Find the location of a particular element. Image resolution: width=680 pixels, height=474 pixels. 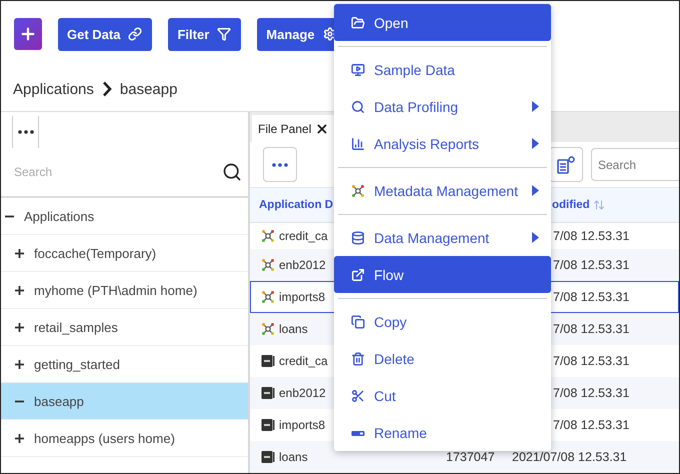

tree-item-label: homeapps (users home) is located at coordinates (104, 438).